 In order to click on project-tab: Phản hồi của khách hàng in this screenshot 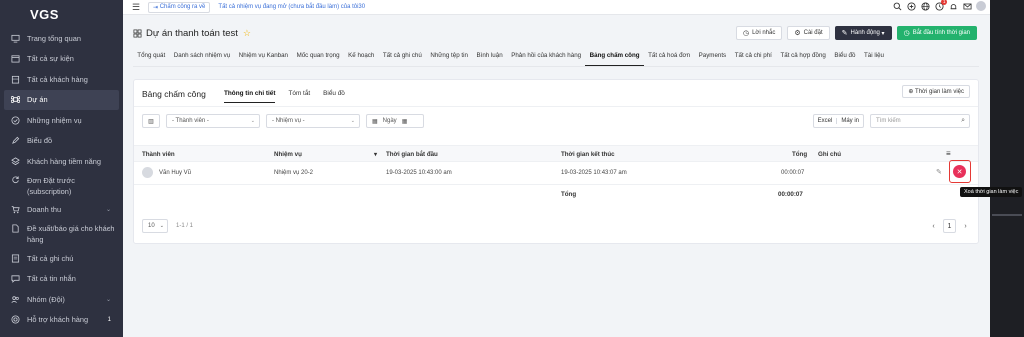, I will do `click(546, 57)`.